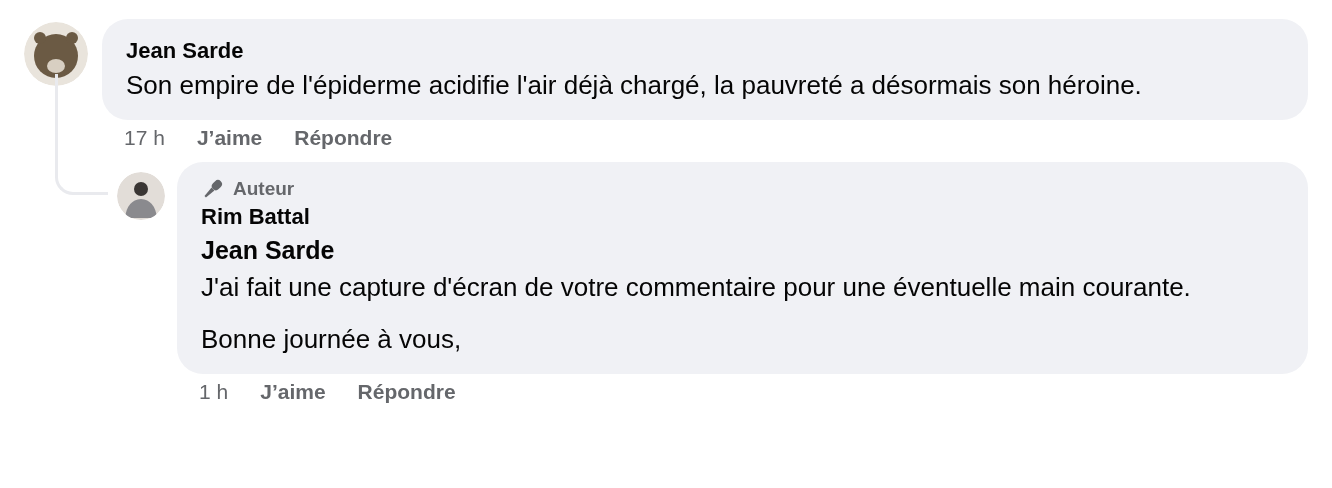 Image resolution: width=1332 pixels, height=488 pixels. Describe the element at coordinates (185, 51) in the screenshot. I see `author-name: Jean Sarde` at that location.